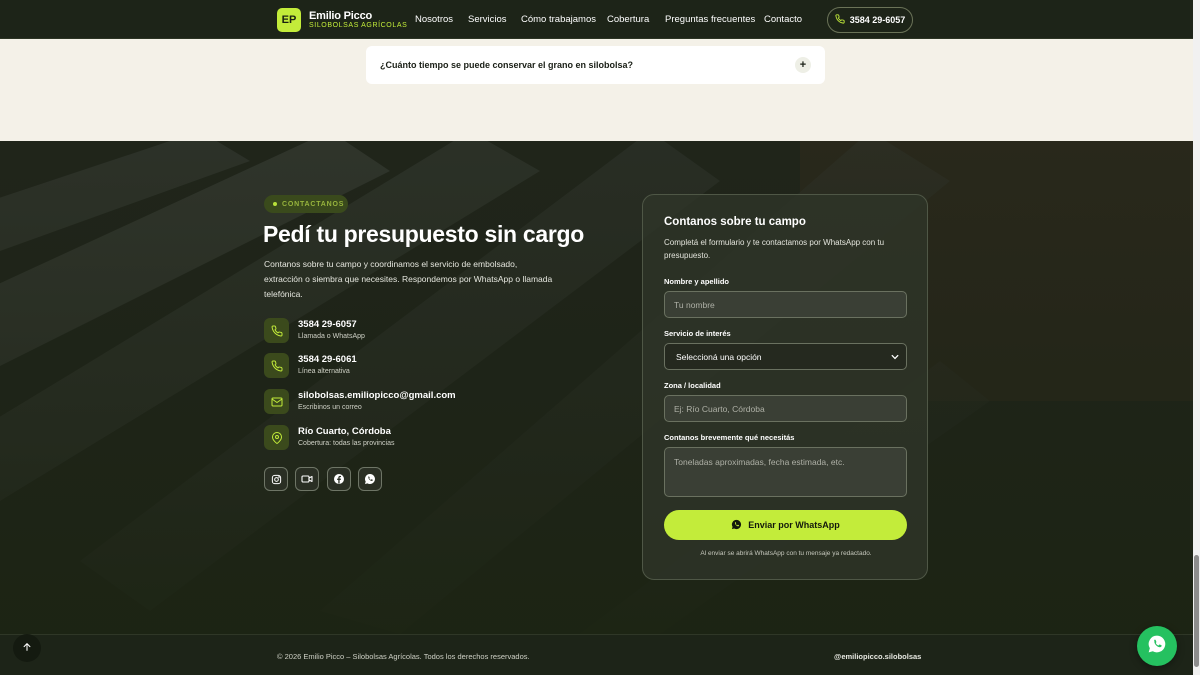  Describe the element at coordinates (324, 371) in the screenshot. I see `contact-item-caption: Línea alternativa` at that location.